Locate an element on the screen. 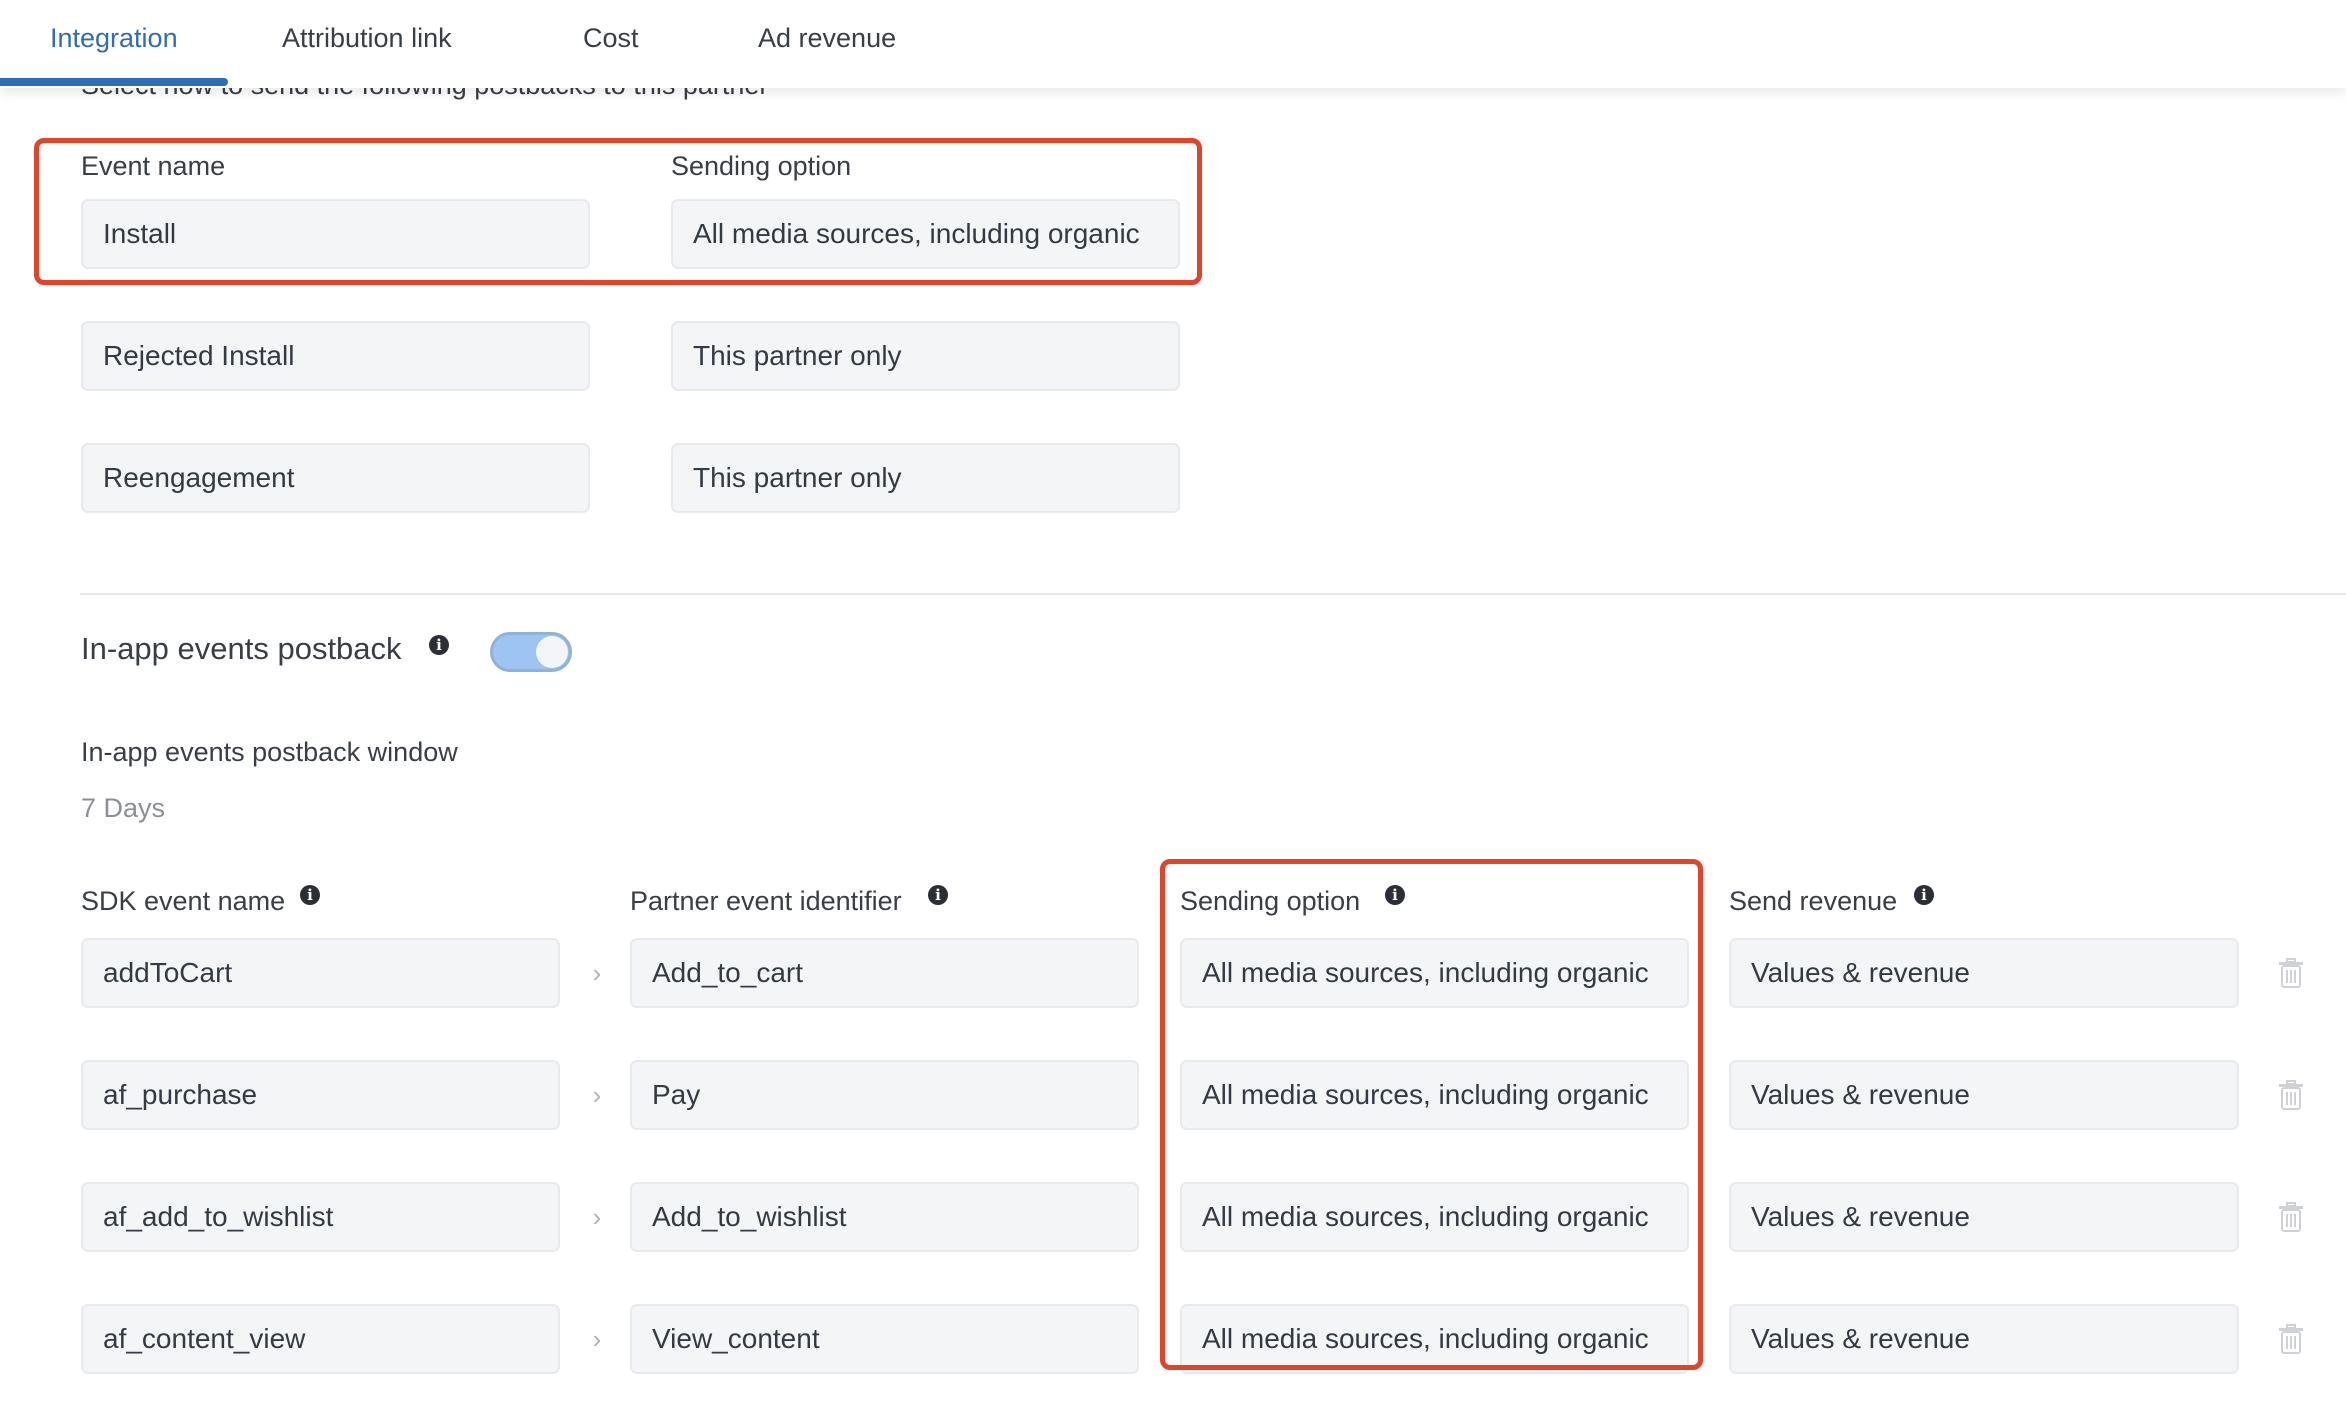  partner-event-field: Pay is located at coordinates (884, 1095).